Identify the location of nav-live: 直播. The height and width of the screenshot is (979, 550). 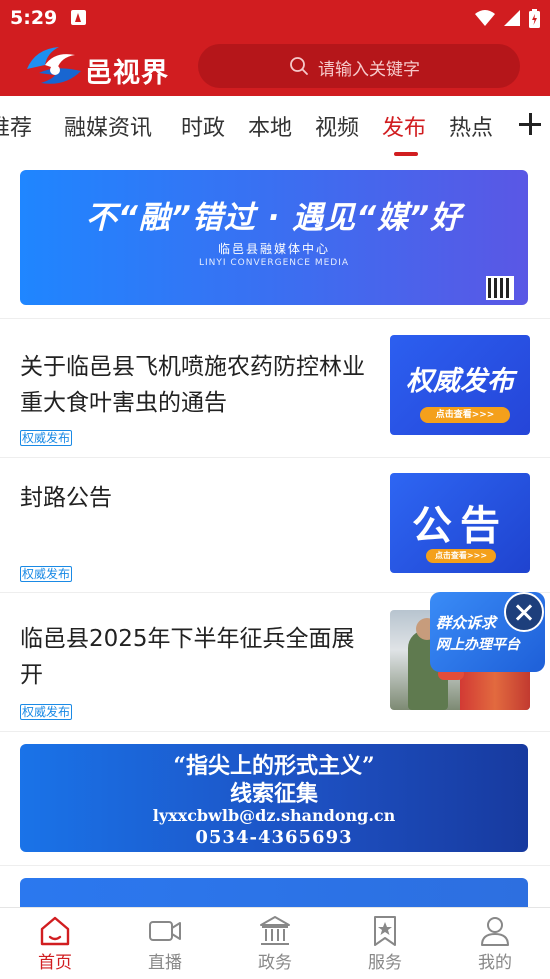
(165, 943).